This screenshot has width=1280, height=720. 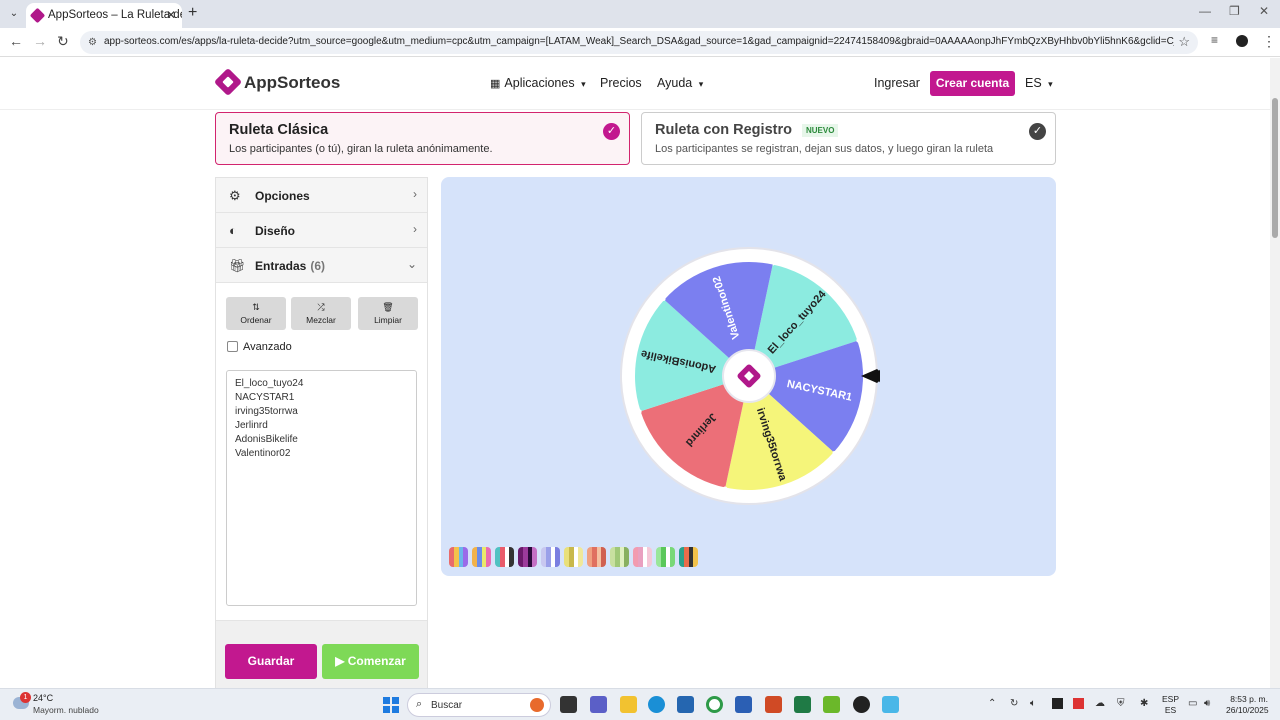 I want to click on save-button: Guardar, so click(x=271, y=661).